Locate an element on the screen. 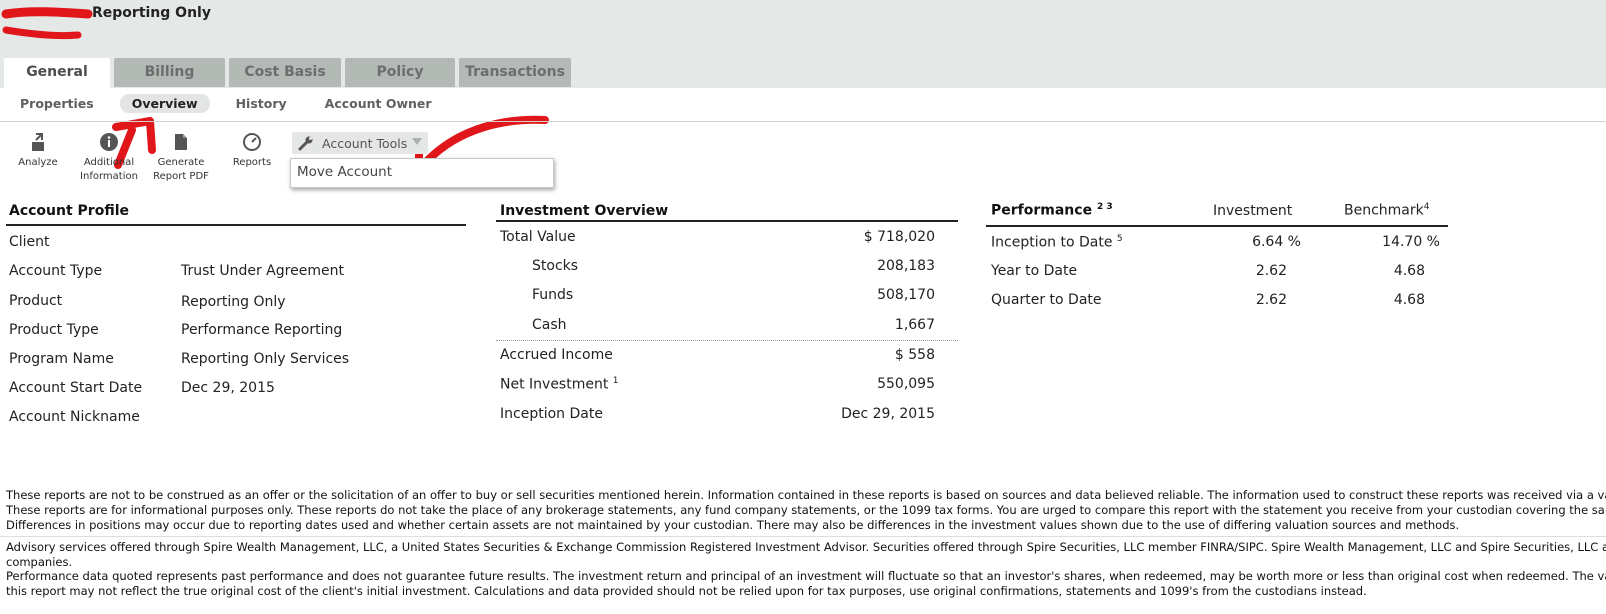 This screenshot has height=614, width=1606. total-value: $ 718,020 is located at coordinates (899, 237).